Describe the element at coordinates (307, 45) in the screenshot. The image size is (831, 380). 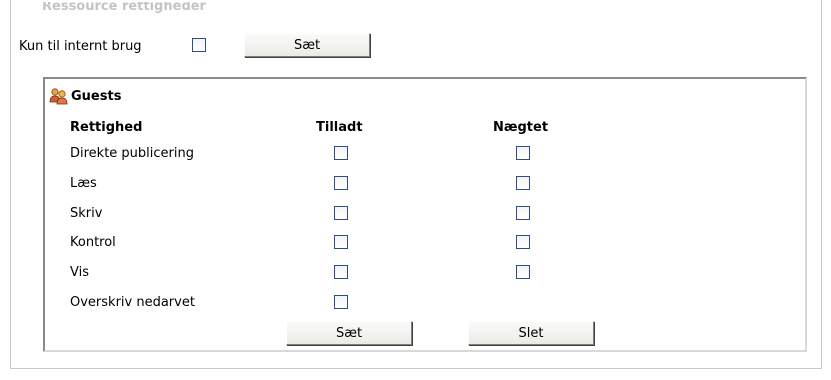
I see `internal-set-button: Sæt` at that location.